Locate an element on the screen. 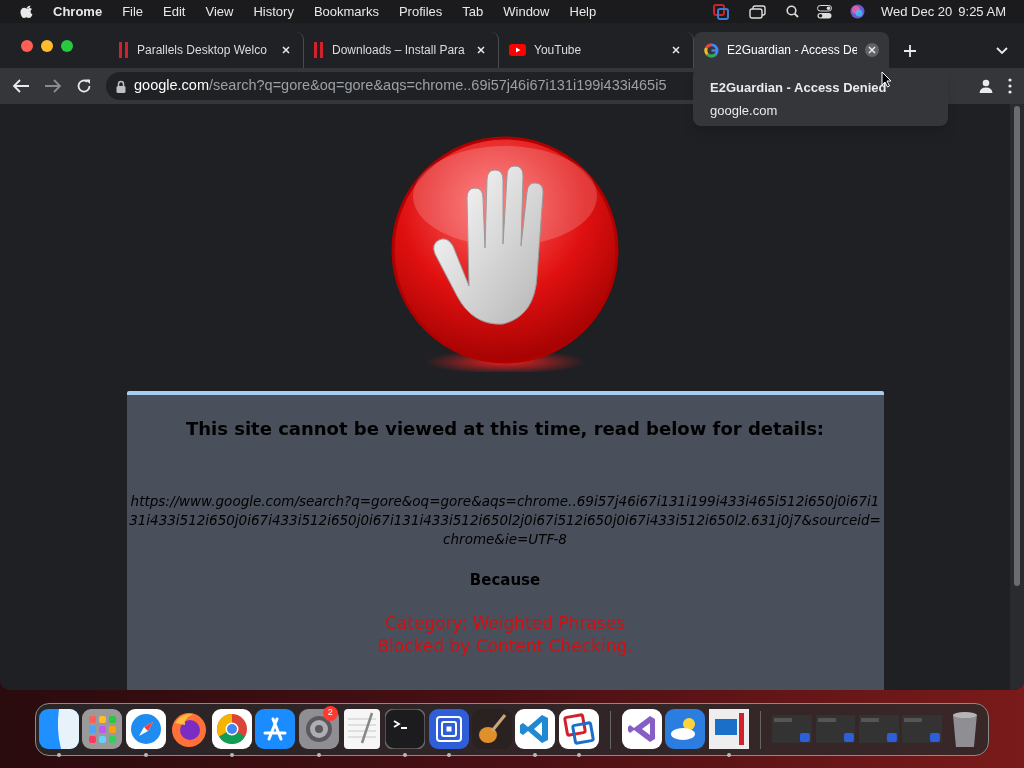 Image resolution: width=1024 pixels, height=768 pixels. guitar-icon is located at coordinates (491, 728).